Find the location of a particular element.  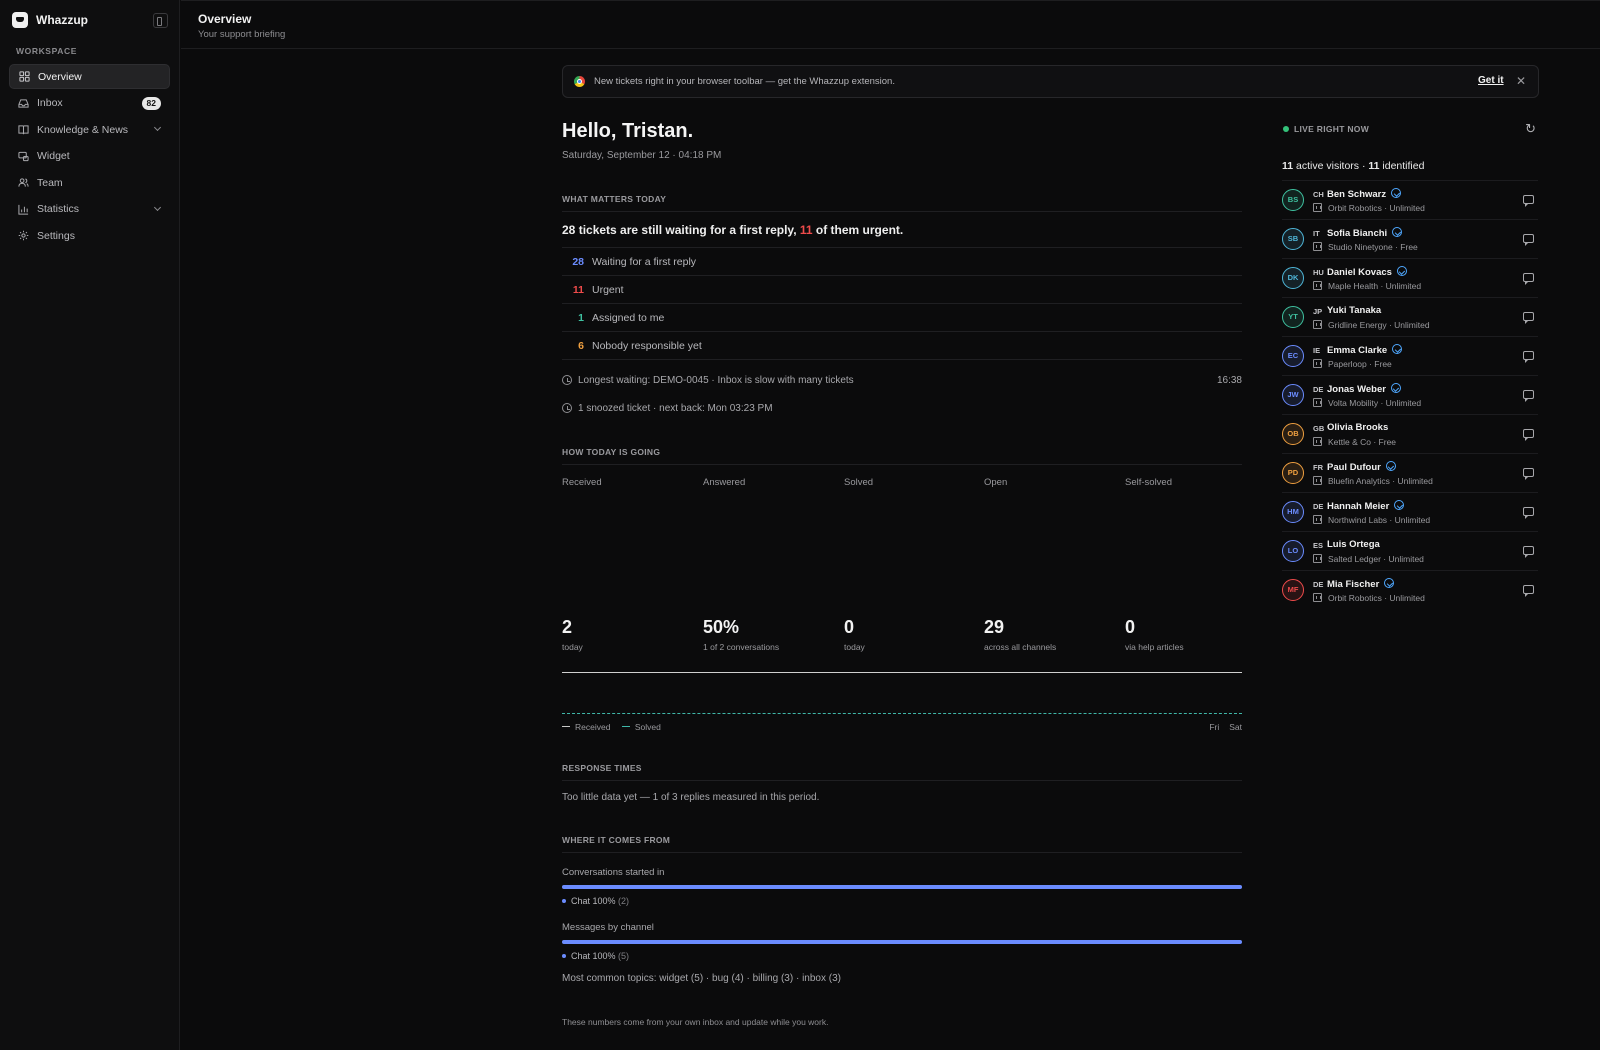

country-code: FR is located at coordinates (1318, 467).